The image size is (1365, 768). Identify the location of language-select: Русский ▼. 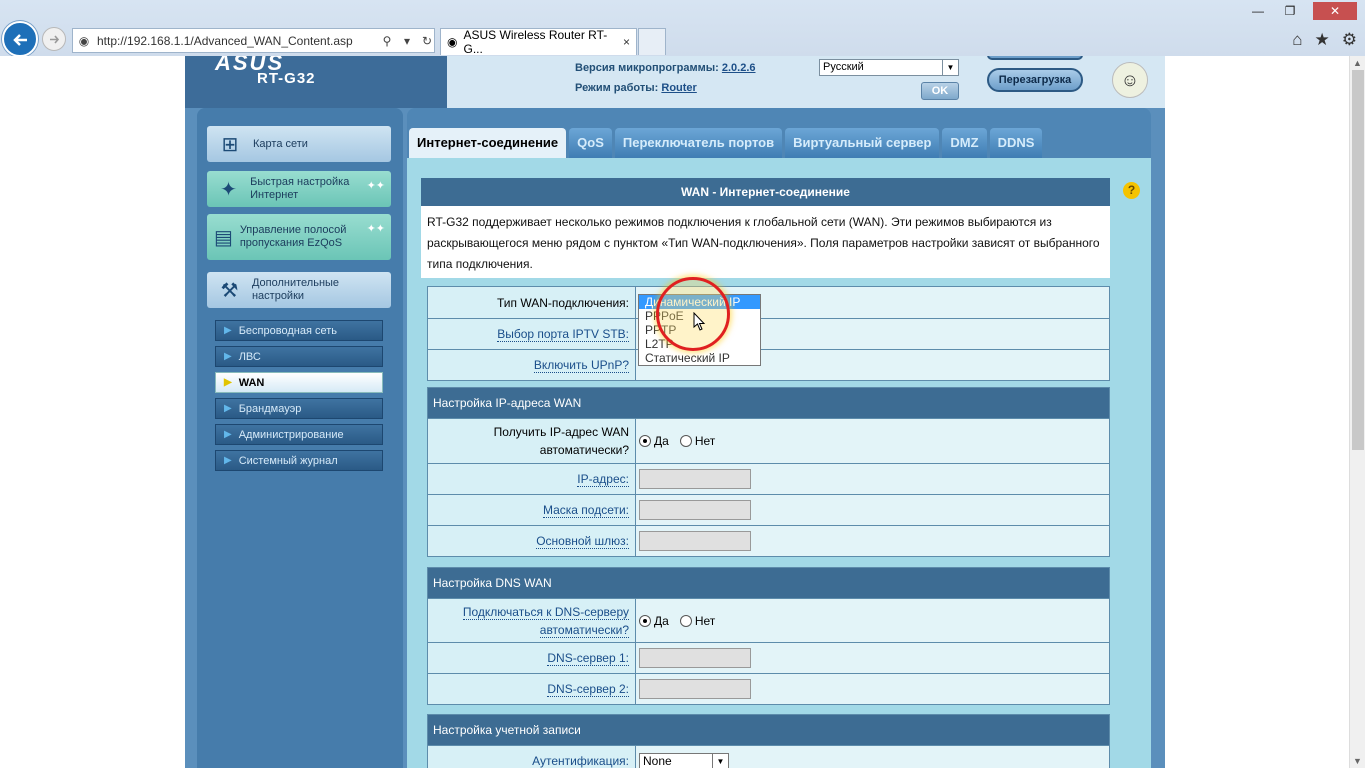
(889, 67).